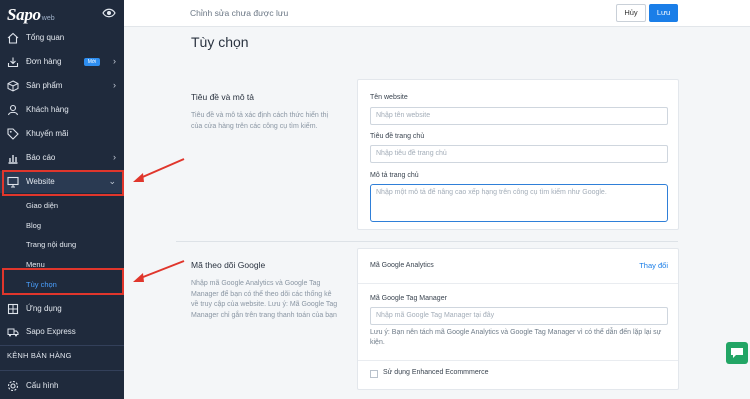  What do you see at coordinates (631, 13) in the screenshot?
I see `cancel-button: Hủy` at bounding box center [631, 13].